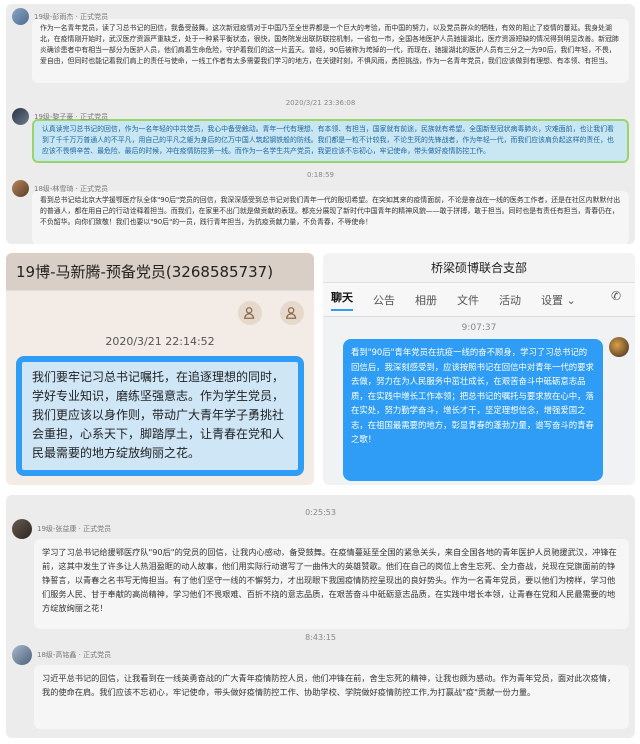 The height and width of the screenshot is (744, 640). What do you see at coordinates (320, 637) in the screenshot?
I see `timestamp: 8:43:15` at bounding box center [320, 637].